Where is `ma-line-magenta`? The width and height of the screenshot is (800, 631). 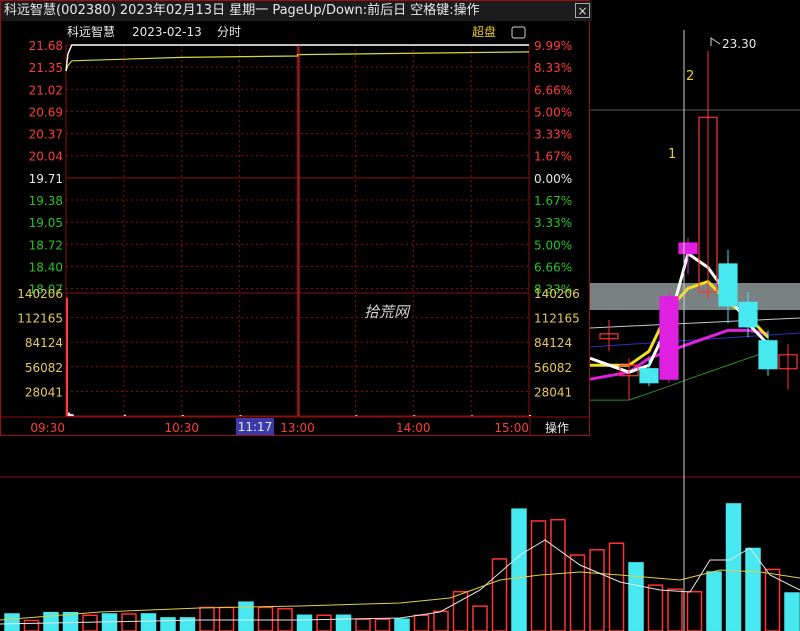 ma-line-magenta is located at coordinates (679, 354).